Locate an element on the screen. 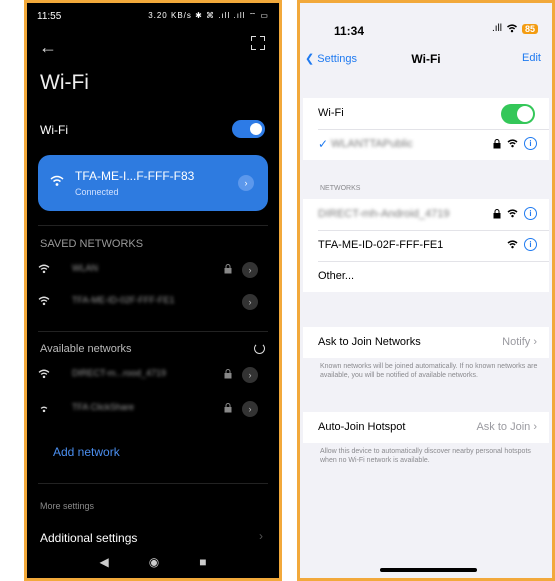 The image size is (555, 581). network-row: DIRECT-mh-Android_4719 i is located at coordinates (426, 214).